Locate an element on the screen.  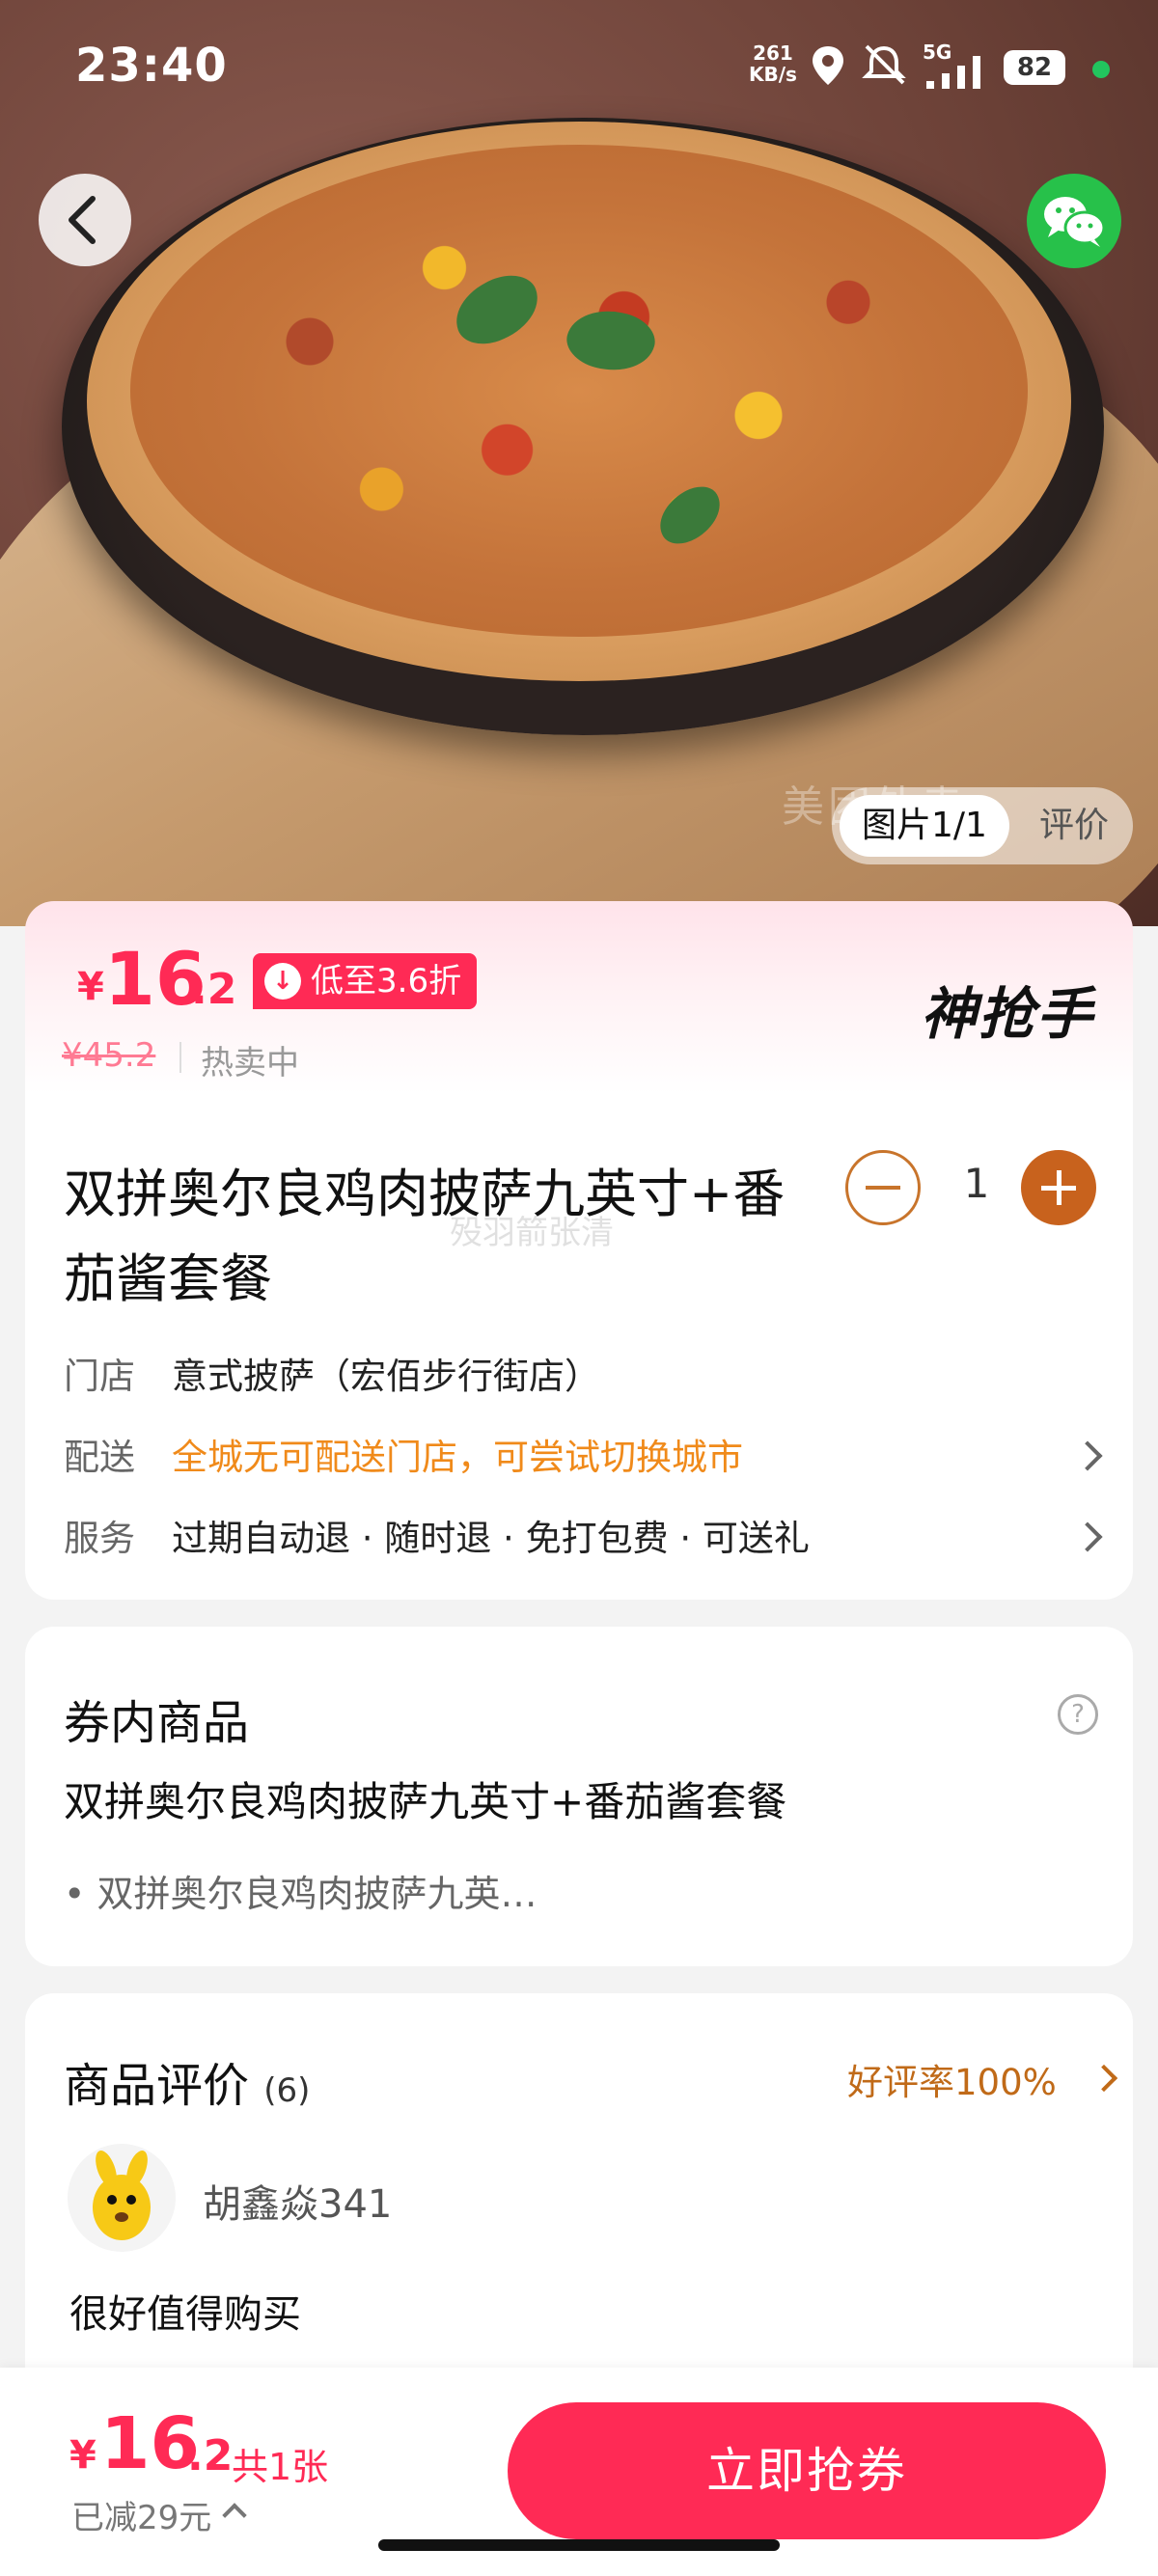
status-time: 23:40 is located at coordinates (151, 66).